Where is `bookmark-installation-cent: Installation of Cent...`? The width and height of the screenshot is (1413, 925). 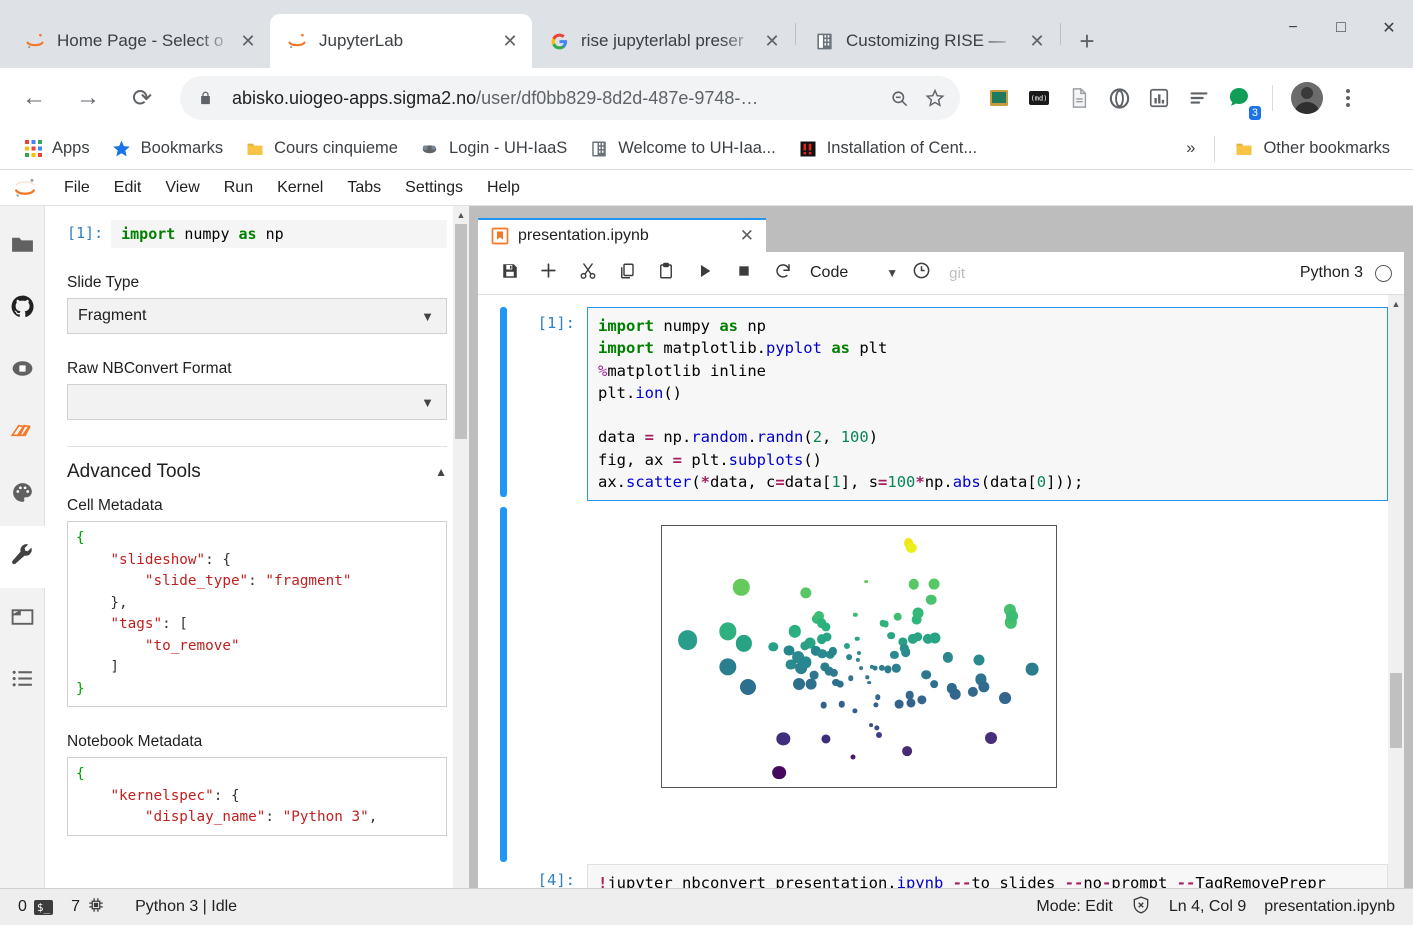
bookmark-installation-cent: Installation of Cent... is located at coordinates (887, 149).